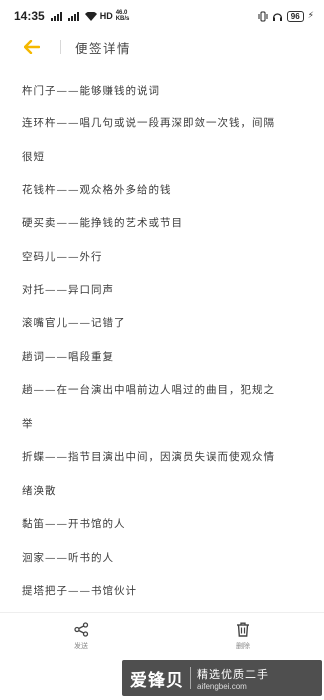 This screenshot has height=700, width=324. Describe the element at coordinates (190, 678) in the screenshot. I see `watermark-divider` at that location.